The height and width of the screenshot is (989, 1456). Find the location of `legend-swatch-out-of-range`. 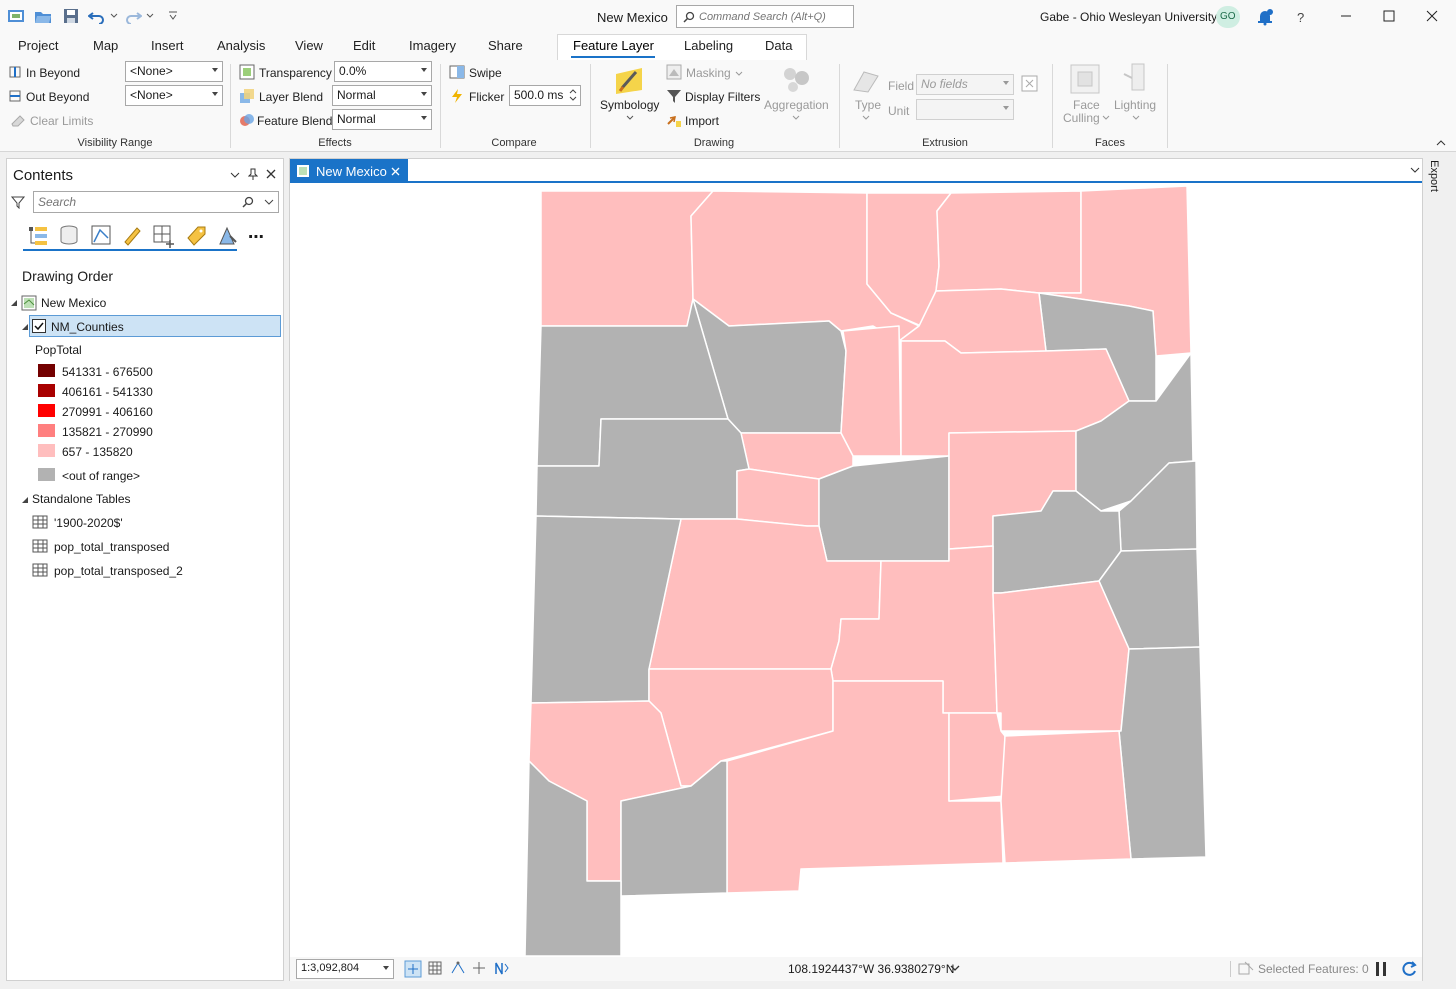

legend-swatch-out-of-range is located at coordinates (46, 474).